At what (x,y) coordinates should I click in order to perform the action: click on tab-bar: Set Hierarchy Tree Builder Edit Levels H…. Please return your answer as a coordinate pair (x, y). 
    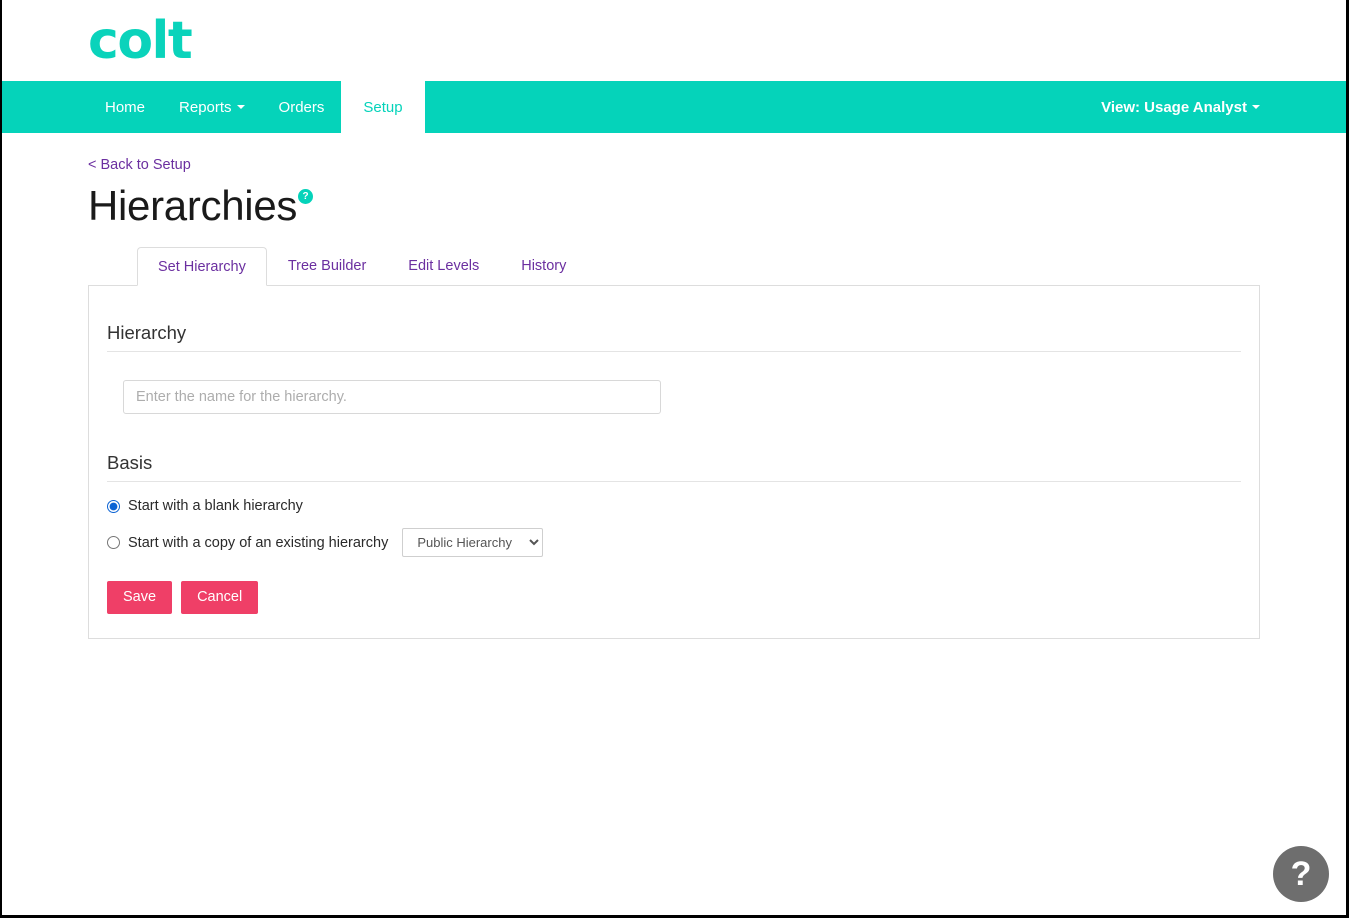
    Looking at the image, I should click on (674, 266).